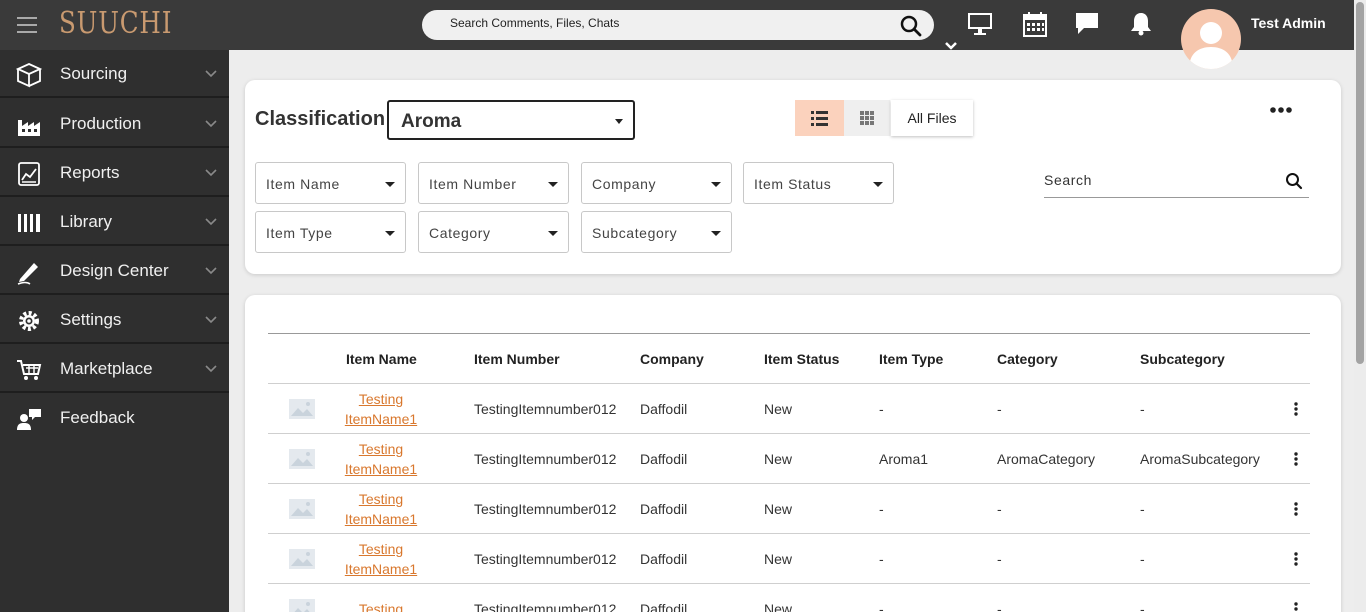 The width and height of the screenshot is (1366, 612). I want to click on library-books-icon, so click(29, 223).